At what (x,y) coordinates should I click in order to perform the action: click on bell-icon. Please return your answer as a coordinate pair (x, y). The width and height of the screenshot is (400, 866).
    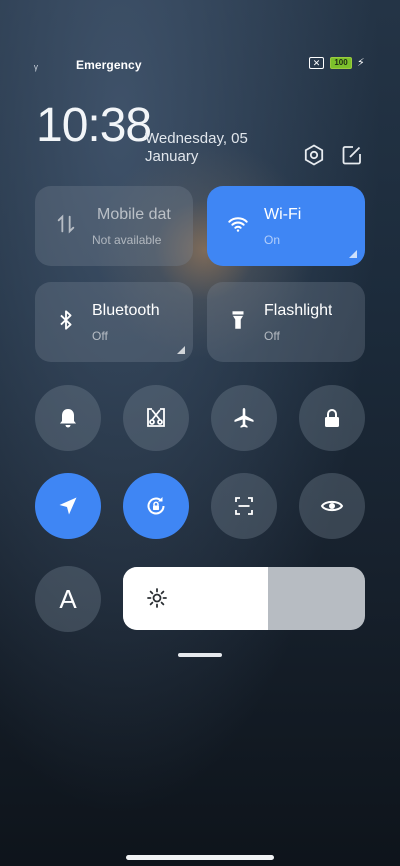
    Looking at the image, I should click on (68, 418).